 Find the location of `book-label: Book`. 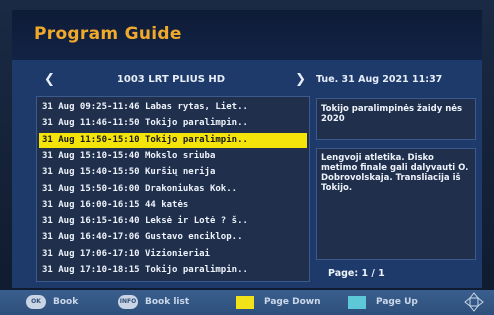

book-label: Book is located at coordinates (66, 302).